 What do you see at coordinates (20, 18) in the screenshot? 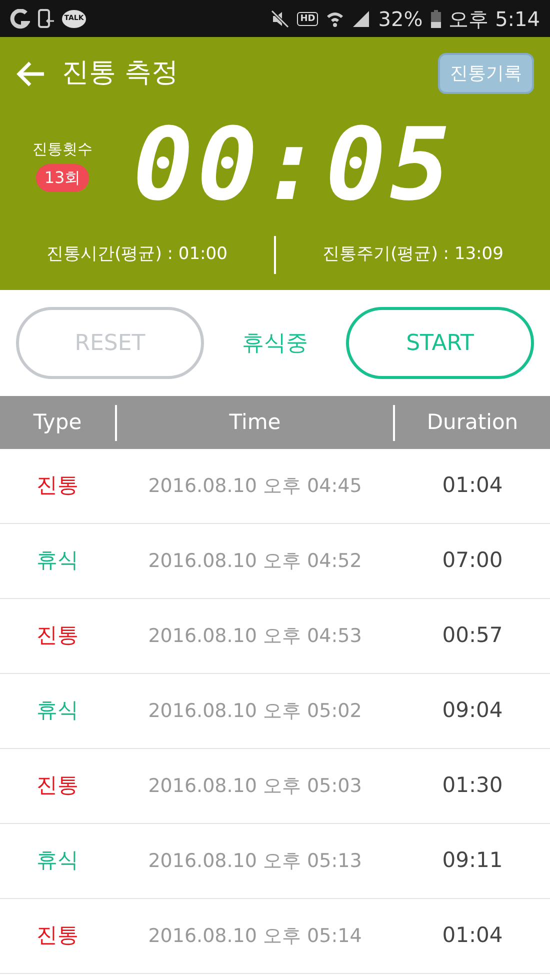
I see `carrier-logo-icon` at bounding box center [20, 18].